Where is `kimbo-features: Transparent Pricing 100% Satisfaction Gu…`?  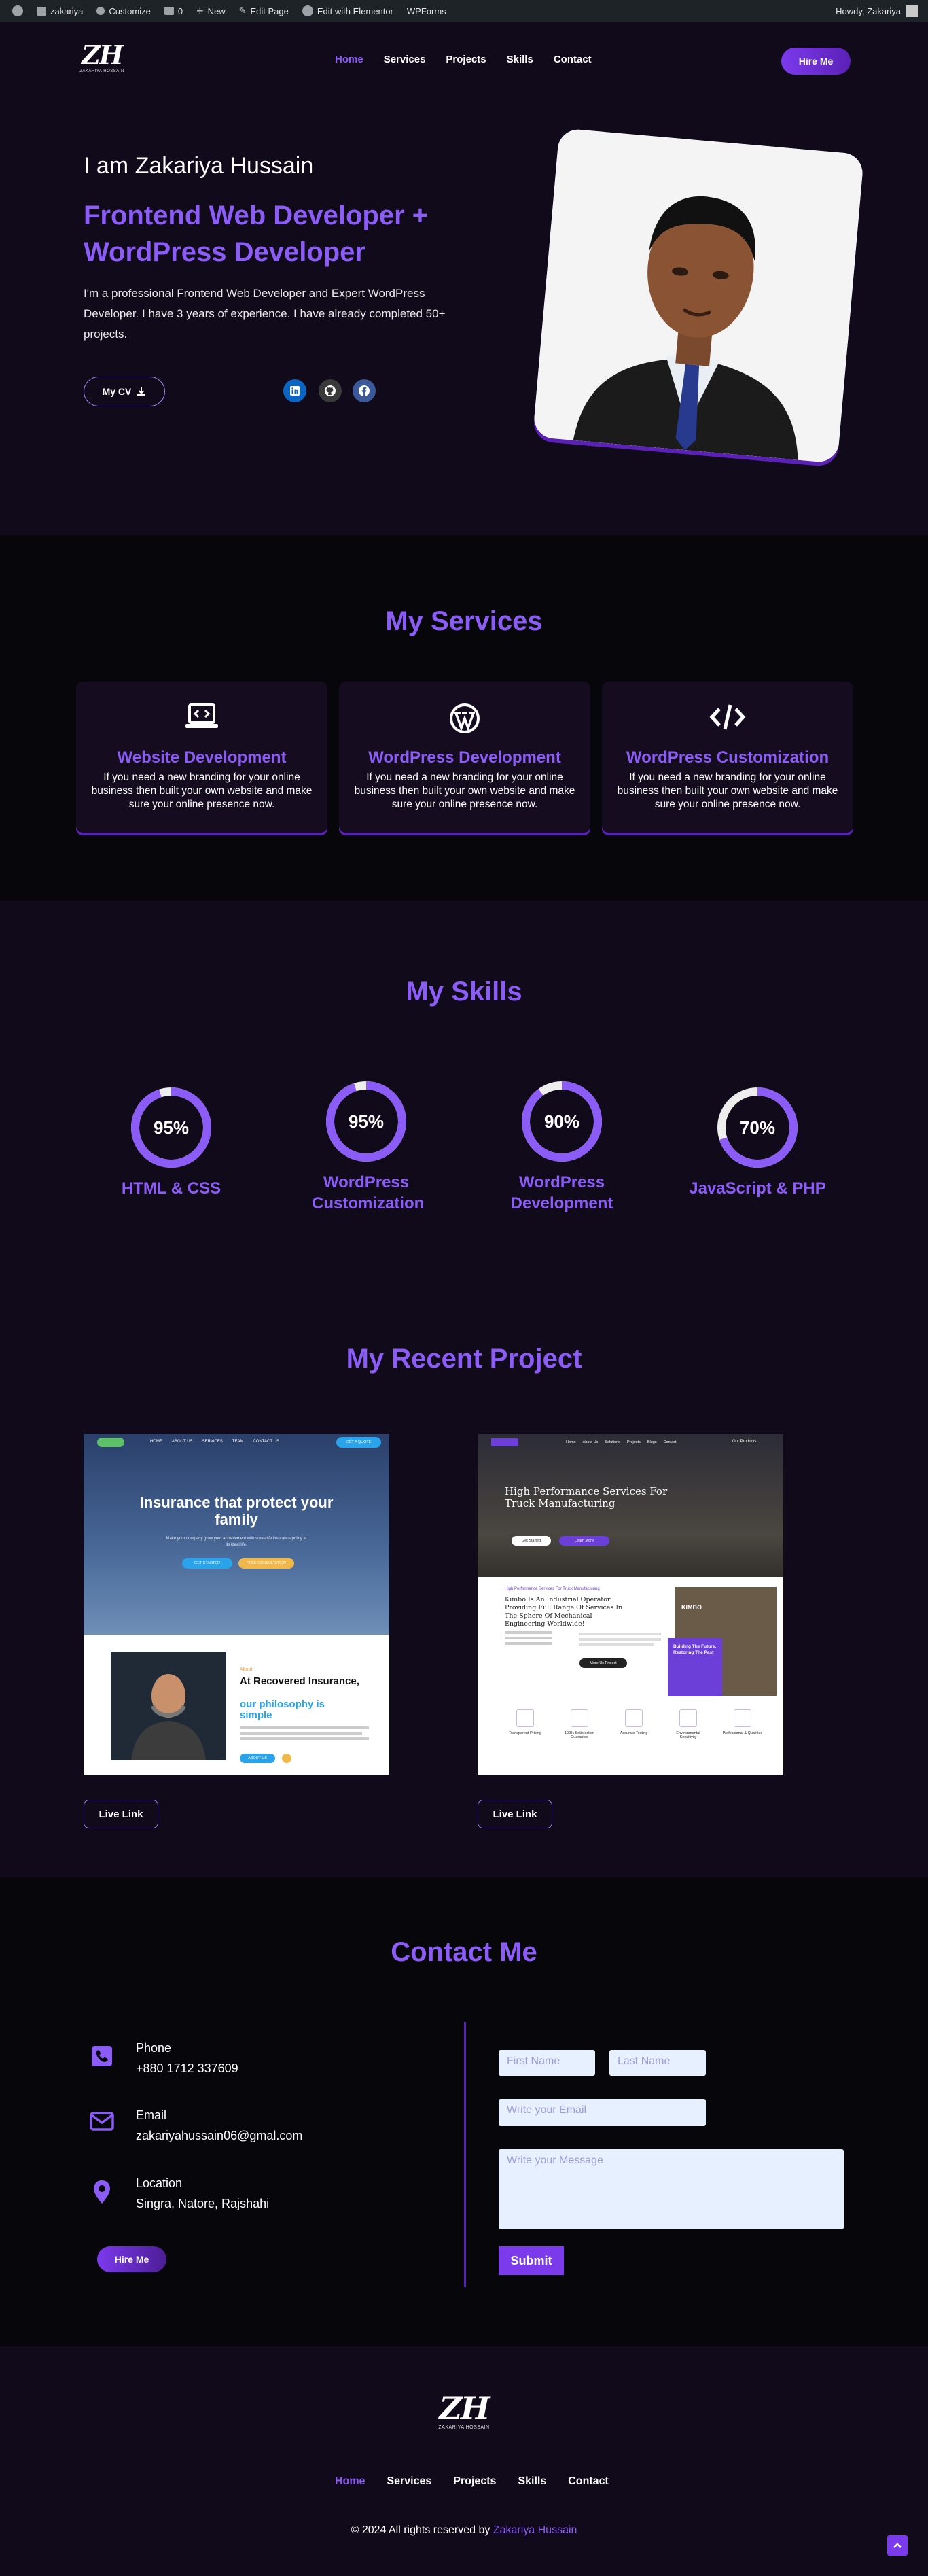
kimbo-features: Transparent Pricing 100% Satisfaction Gu… is located at coordinates (634, 1724).